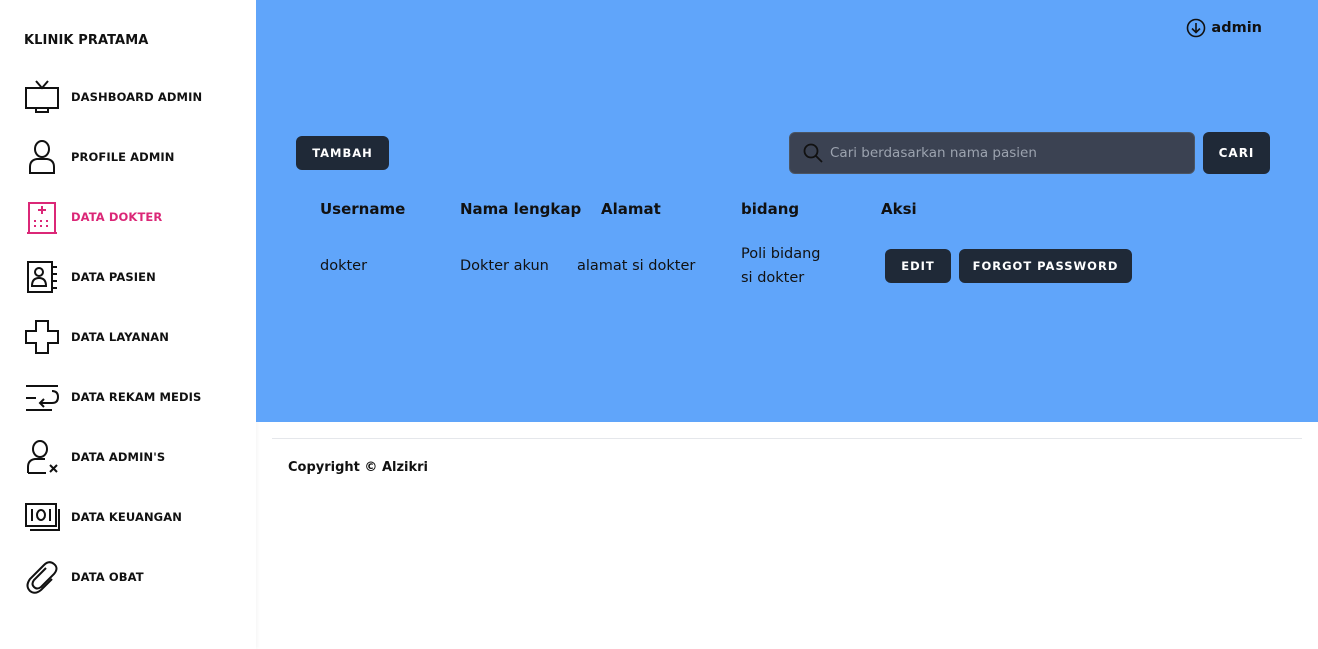 The image size is (1318, 649). What do you see at coordinates (1196, 28) in the screenshot?
I see `circle-arrow-down-icon` at bounding box center [1196, 28].